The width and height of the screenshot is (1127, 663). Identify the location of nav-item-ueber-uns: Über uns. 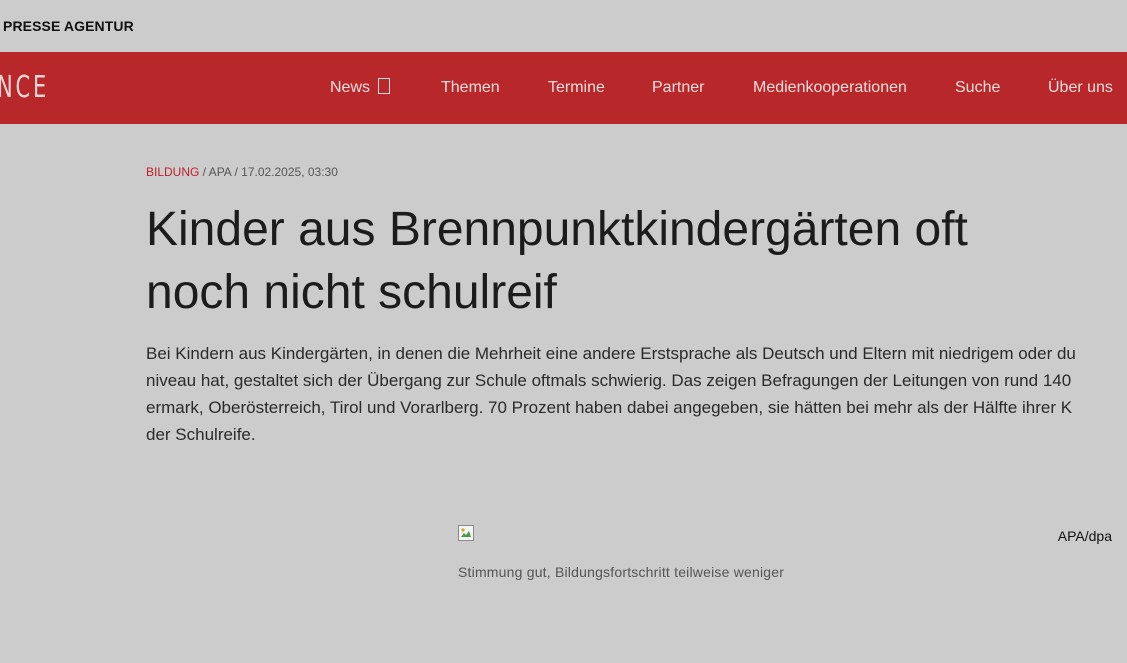
(1080, 88).